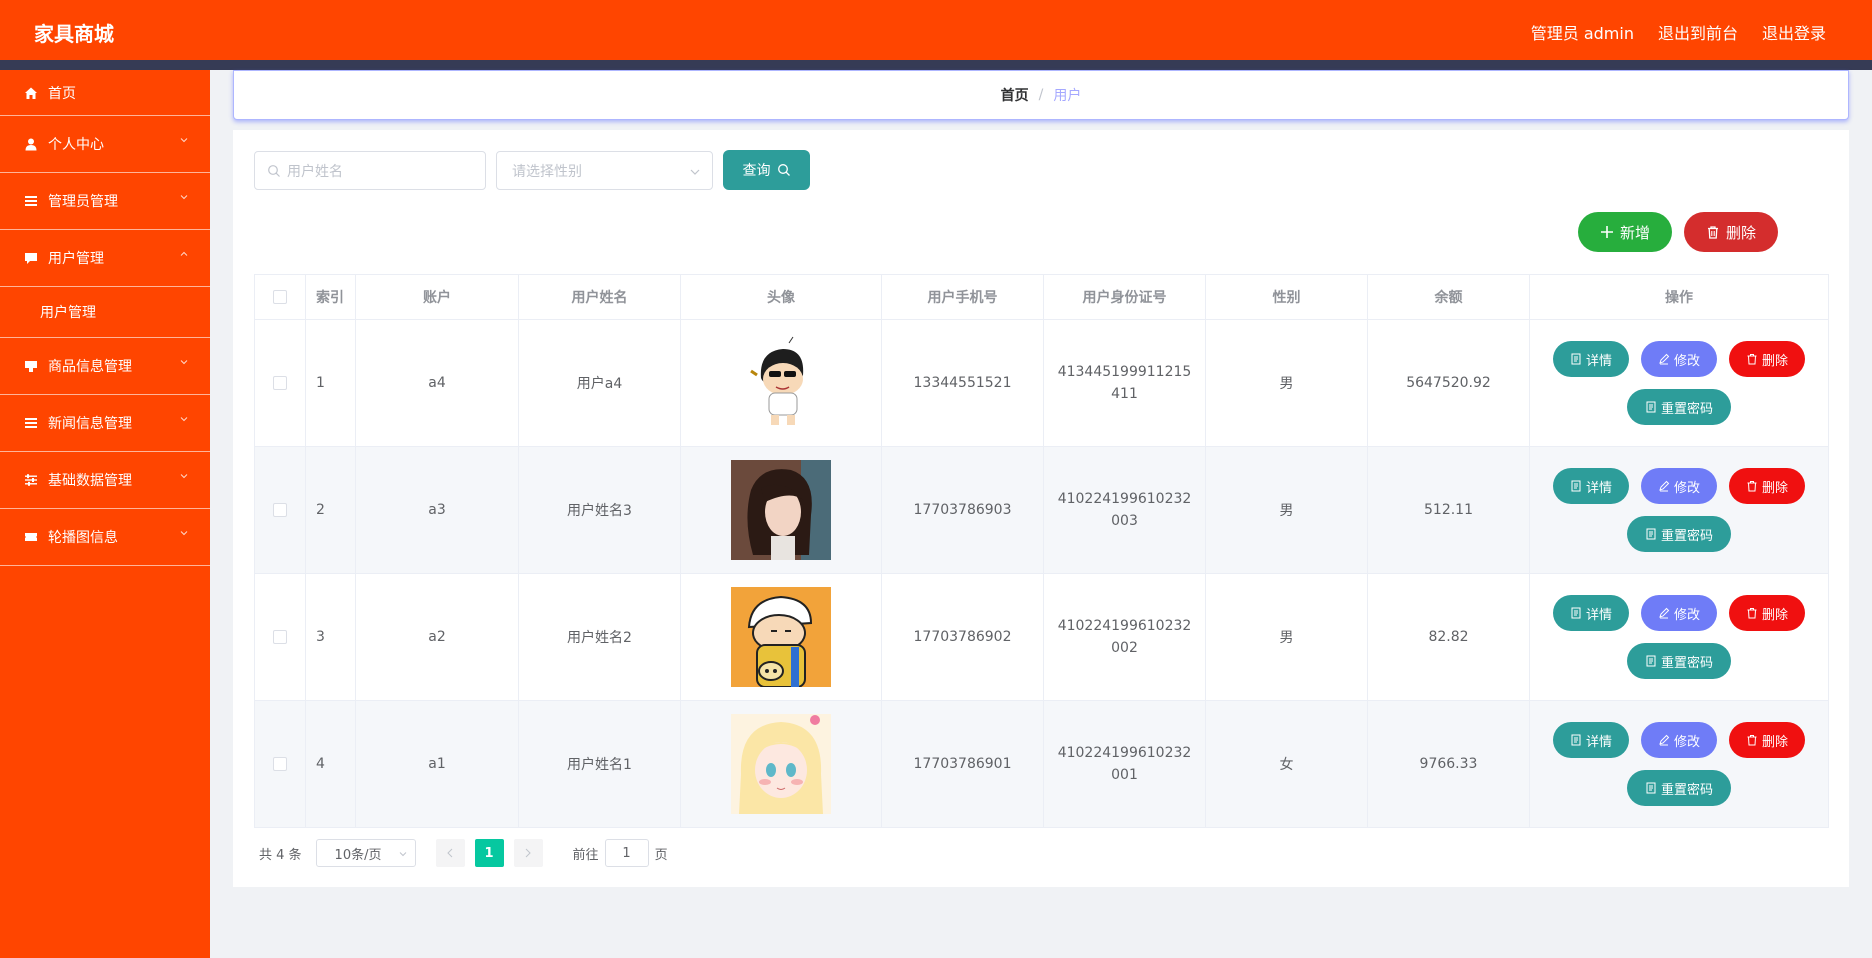 The width and height of the screenshot is (1872, 958). What do you see at coordinates (62, 93) in the screenshot?
I see `sidebar-item-label: 首页` at bounding box center [62, 93].